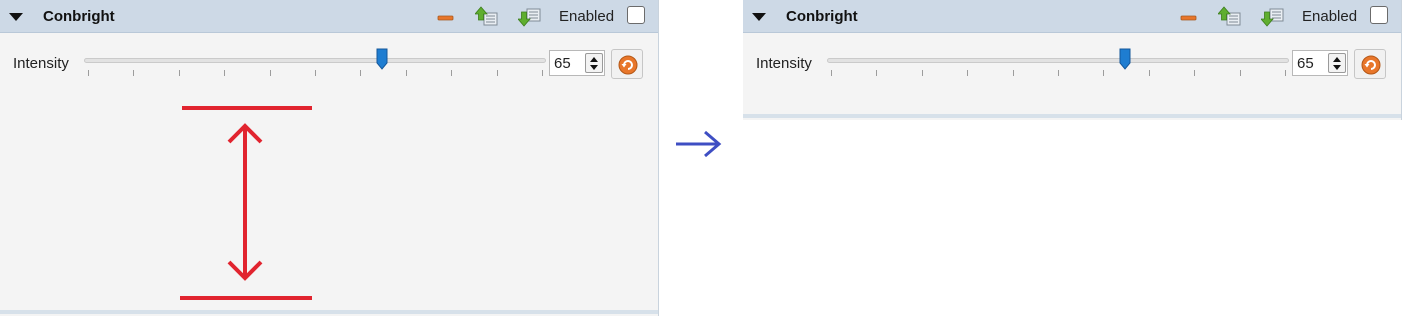 This screenshot has width=1402, height=316. I want to click on transition-arrow-icon, so click(699, 144).